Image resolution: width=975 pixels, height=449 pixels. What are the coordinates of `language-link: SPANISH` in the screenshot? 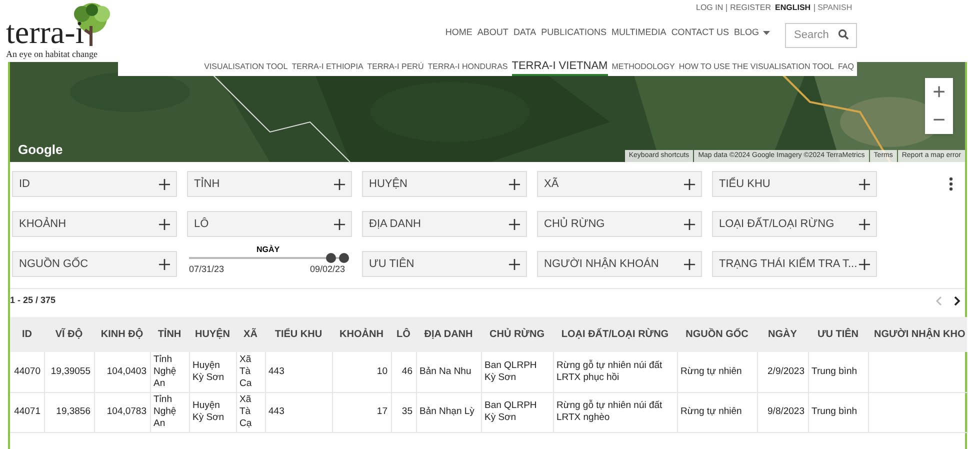 It's located at (833, 8).